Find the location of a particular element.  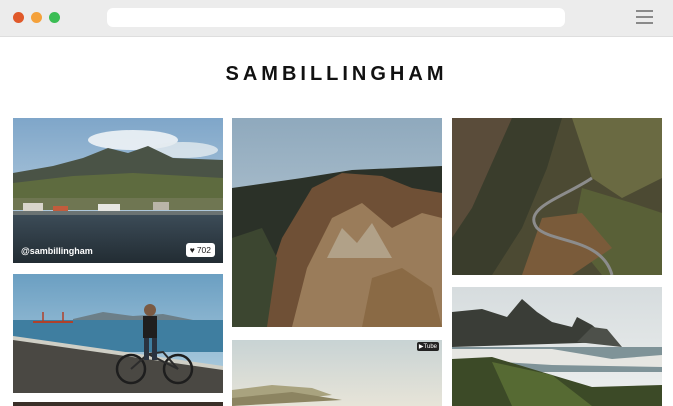

photo-canyon-road is located at coordinates (557, 196).